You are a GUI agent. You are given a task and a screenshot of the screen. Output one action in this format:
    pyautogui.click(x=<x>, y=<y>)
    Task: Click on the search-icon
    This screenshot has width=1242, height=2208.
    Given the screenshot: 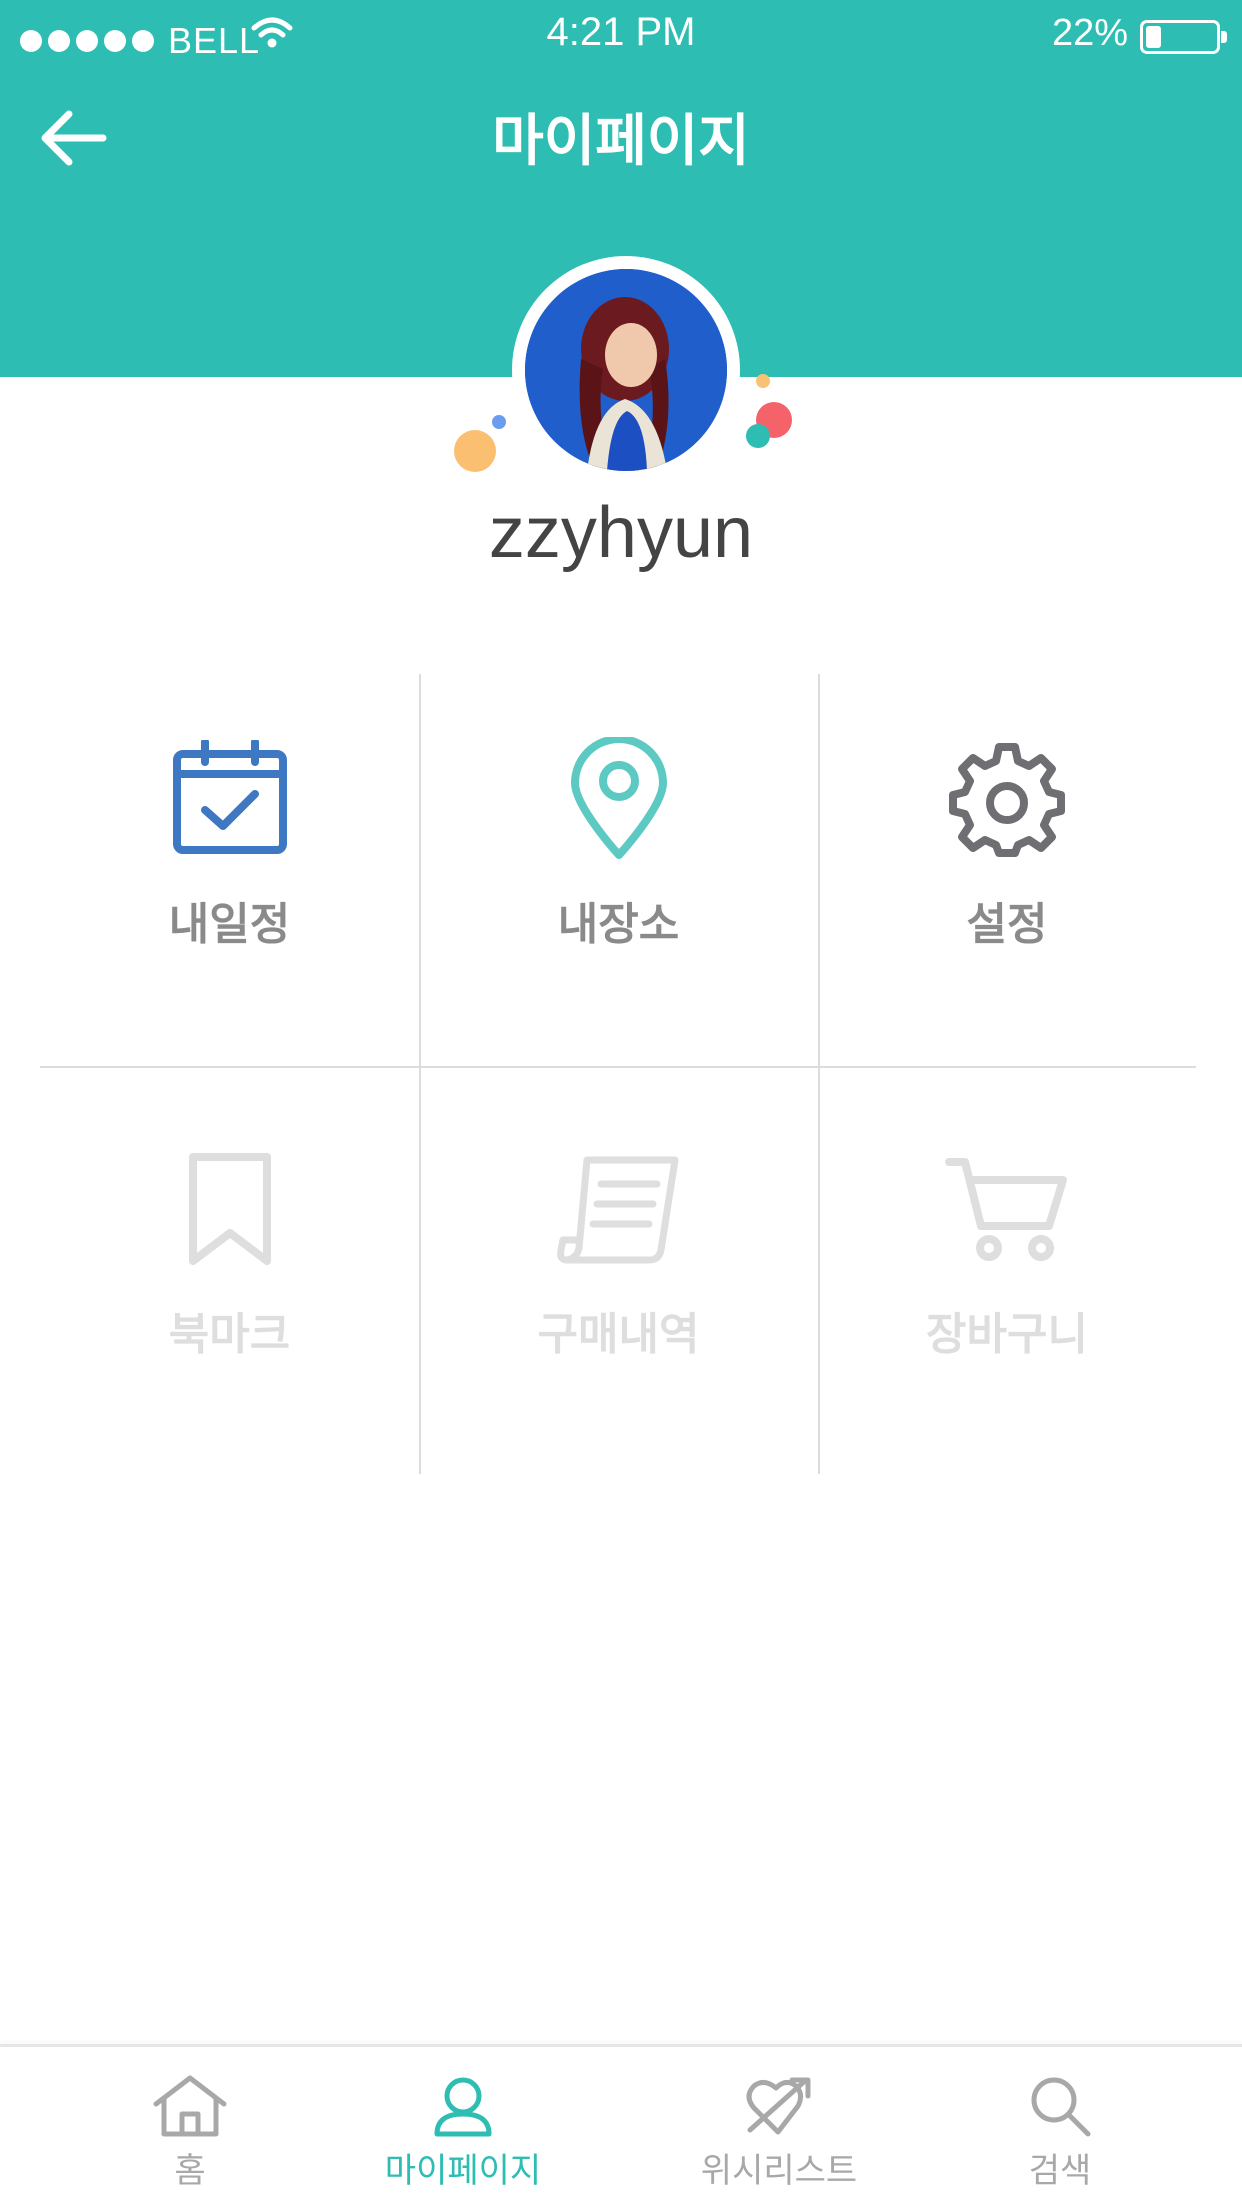 What is the action you would take?
    pyautogui.click(x=1060, y=2106)
    